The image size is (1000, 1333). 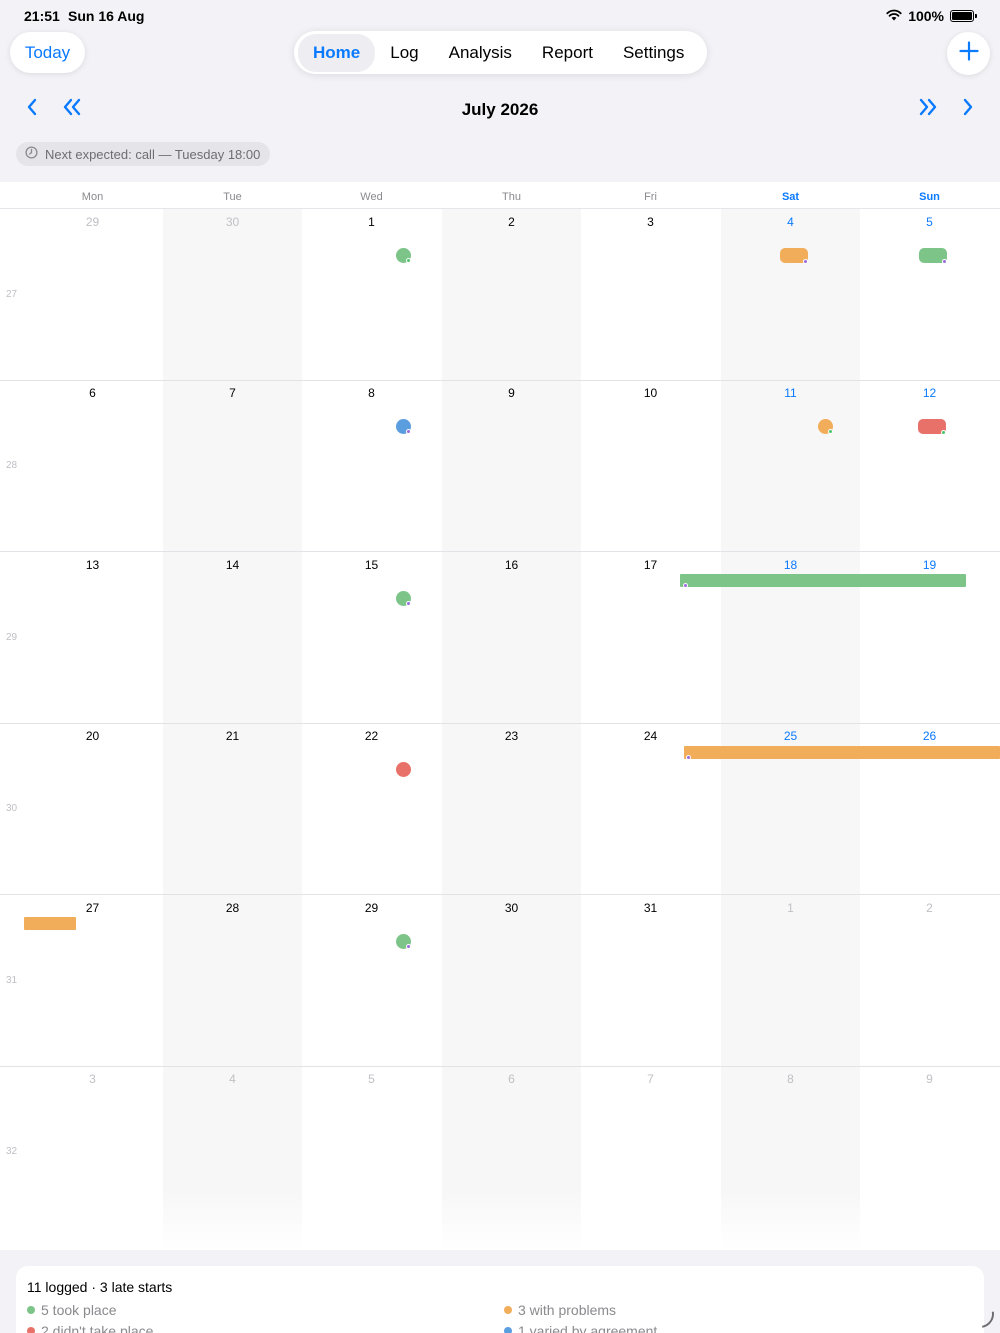 I want to click on tab-analysis: Analysis, so click(x=480, y=53).